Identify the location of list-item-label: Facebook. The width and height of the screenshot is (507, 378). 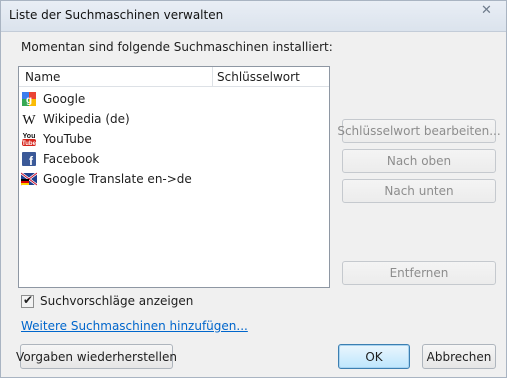
(71, 159).